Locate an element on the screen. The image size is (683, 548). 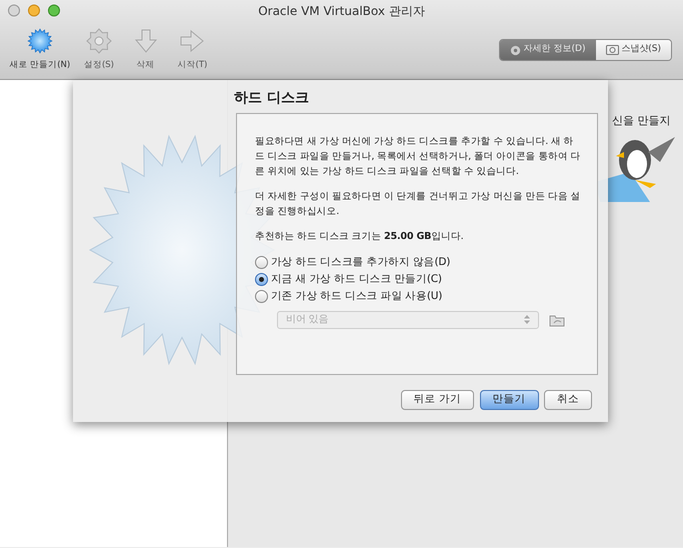
radio-option: 지금 새 가상 하드 디스크 만들기(C) is located at coordinates (419, 279).